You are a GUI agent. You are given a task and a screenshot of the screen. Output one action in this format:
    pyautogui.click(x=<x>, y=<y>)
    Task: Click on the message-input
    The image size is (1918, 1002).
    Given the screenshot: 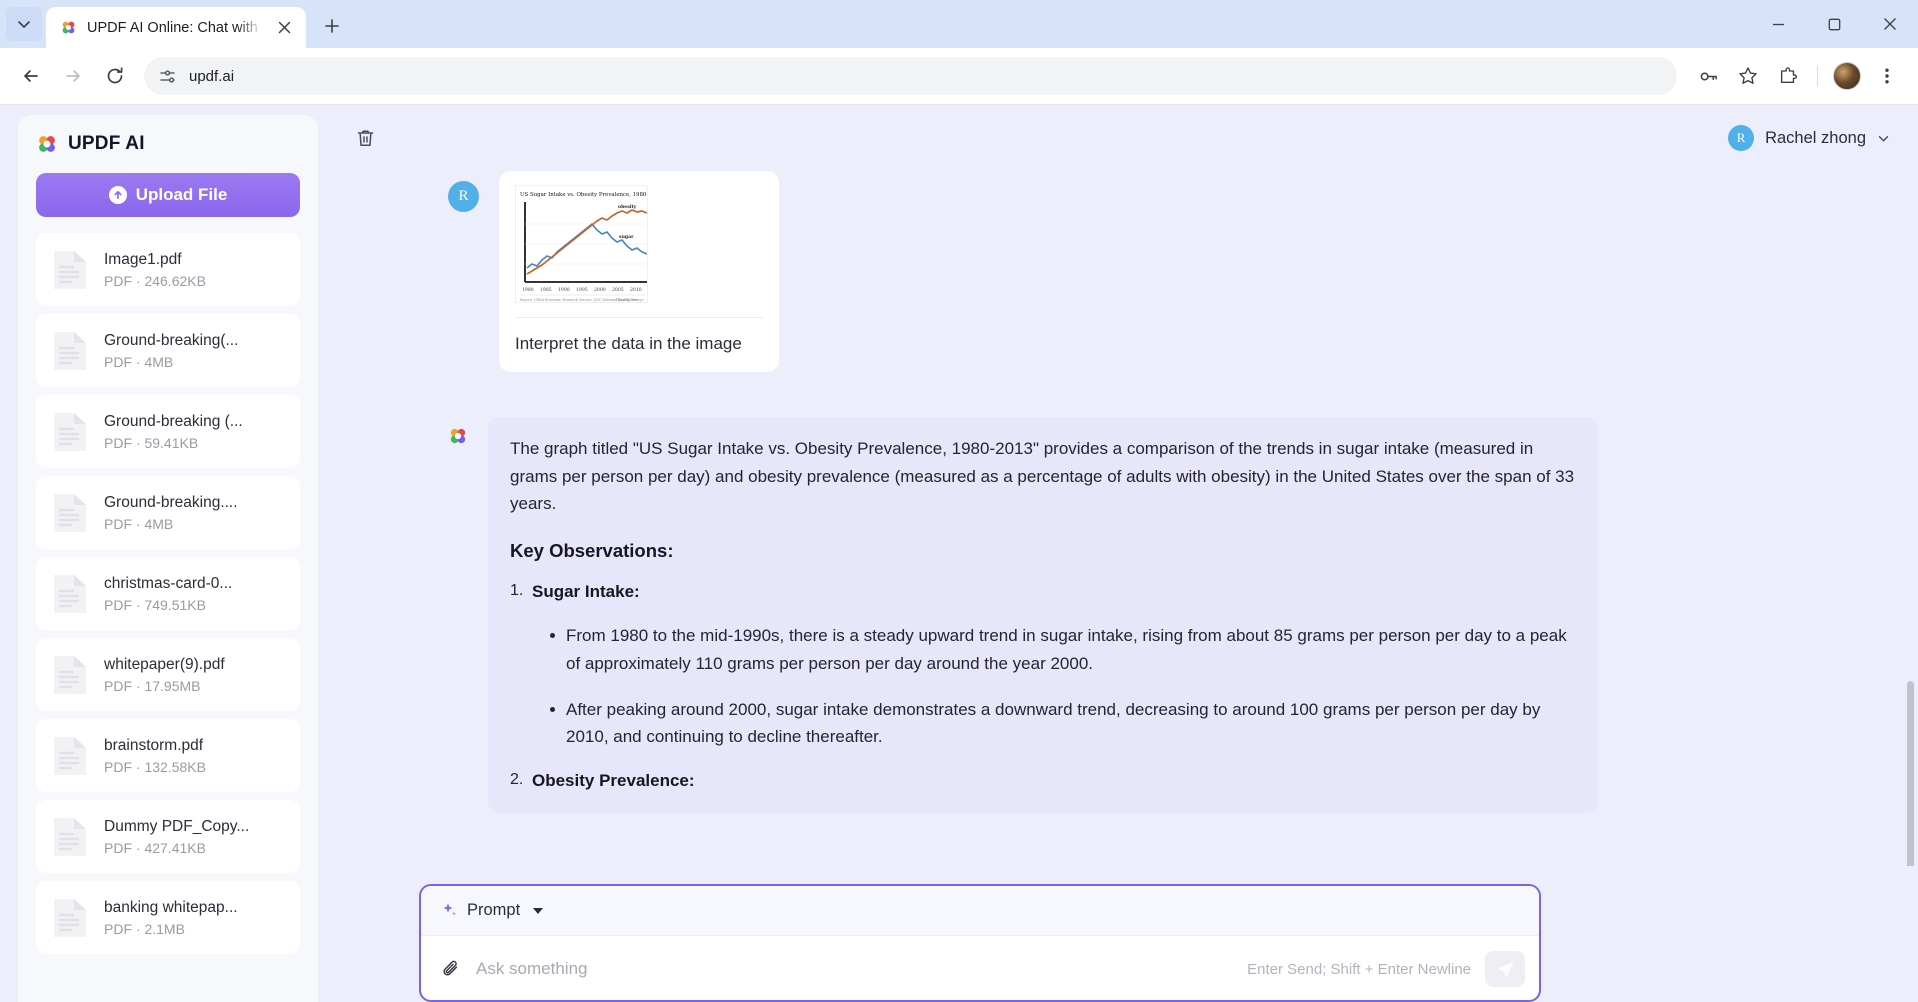 What is the action you would take?
    pyautogui.click(x=855, y=969)
    